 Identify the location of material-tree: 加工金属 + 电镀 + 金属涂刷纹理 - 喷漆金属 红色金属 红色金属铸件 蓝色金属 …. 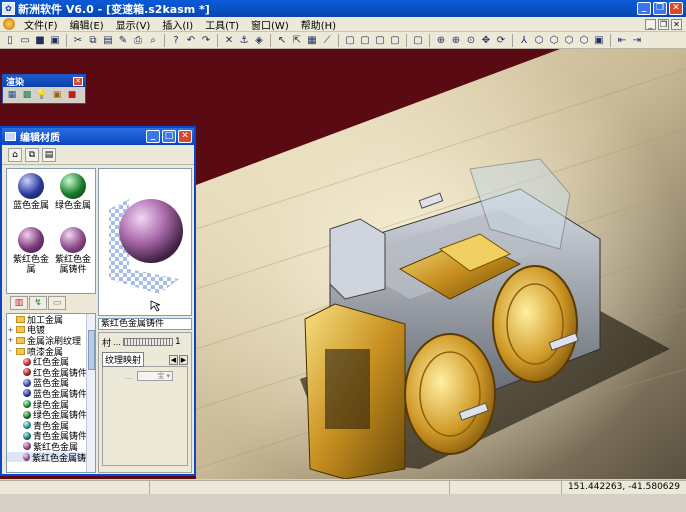
(51, 393).